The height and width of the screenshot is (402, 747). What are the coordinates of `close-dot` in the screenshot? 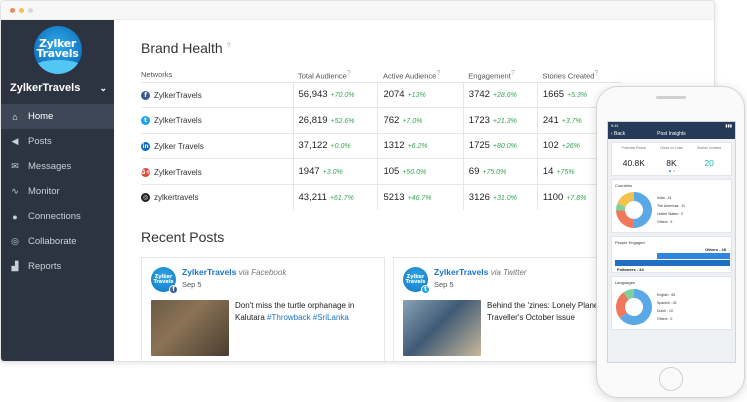 It's located at (12, 10).